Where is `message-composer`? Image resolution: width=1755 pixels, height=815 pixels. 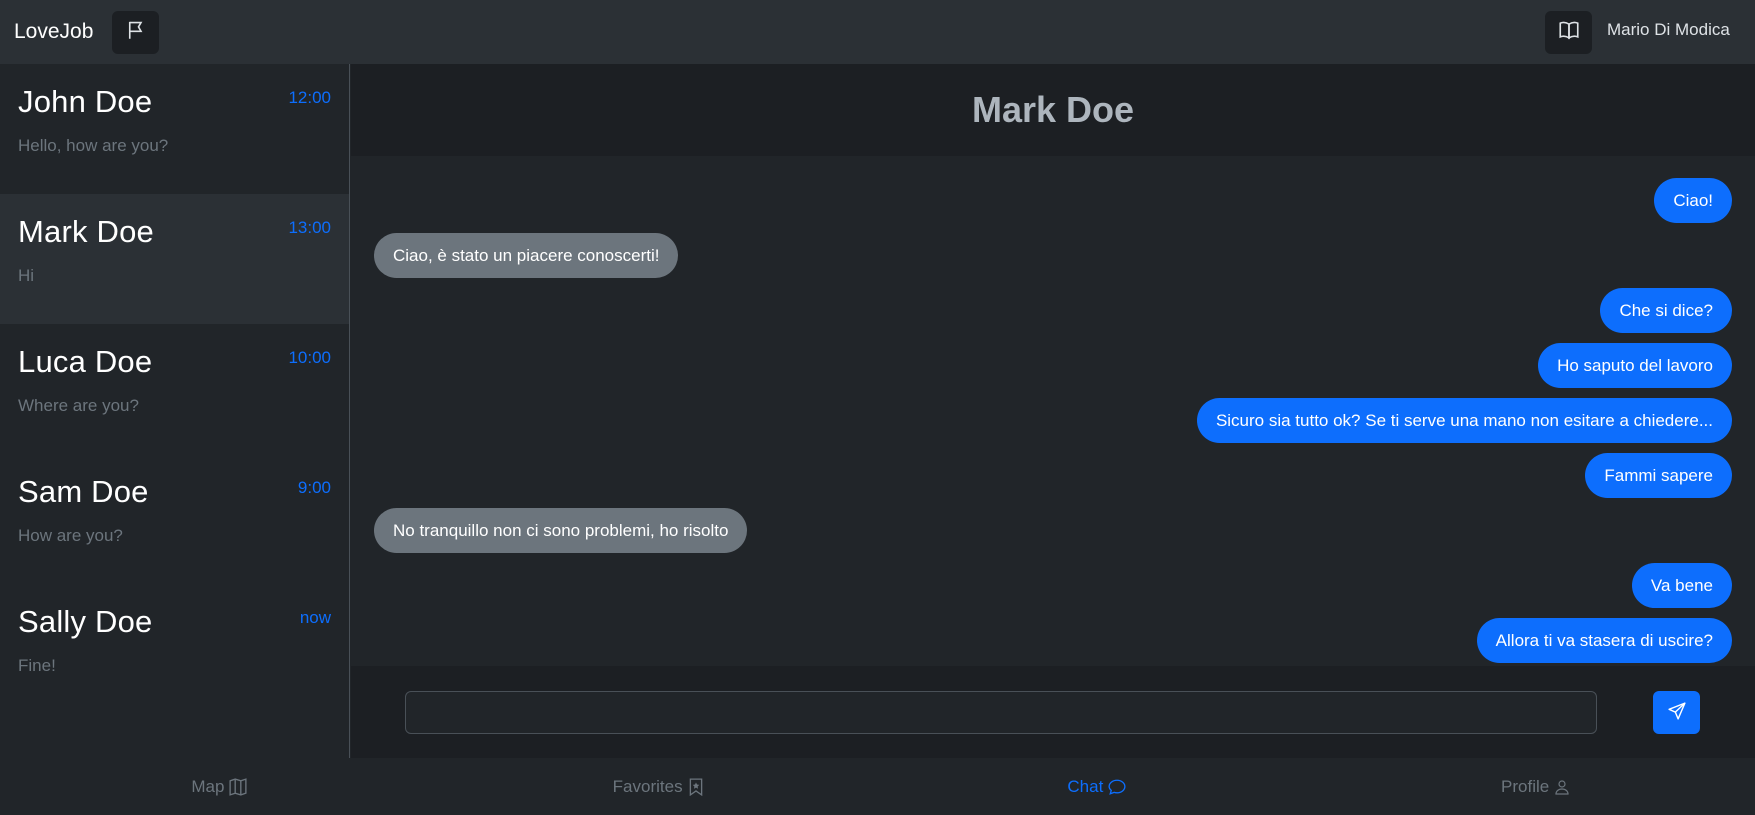
message-composer is located at coordinates (1053, 712).